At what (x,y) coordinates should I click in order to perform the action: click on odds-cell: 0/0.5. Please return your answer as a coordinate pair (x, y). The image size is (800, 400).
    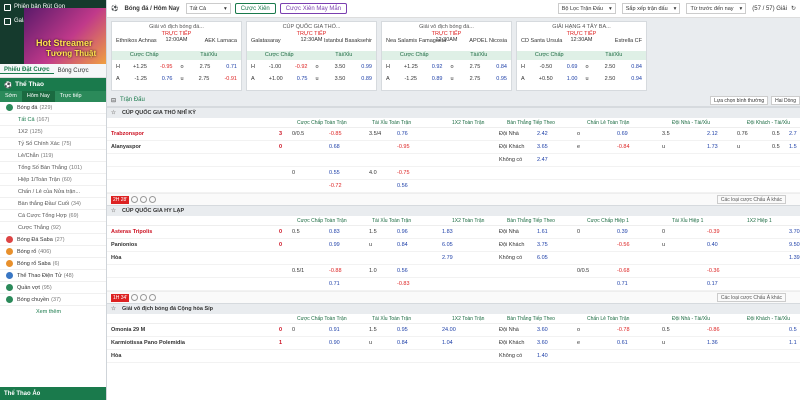
    Looking at the image, I should click on (583, 271).